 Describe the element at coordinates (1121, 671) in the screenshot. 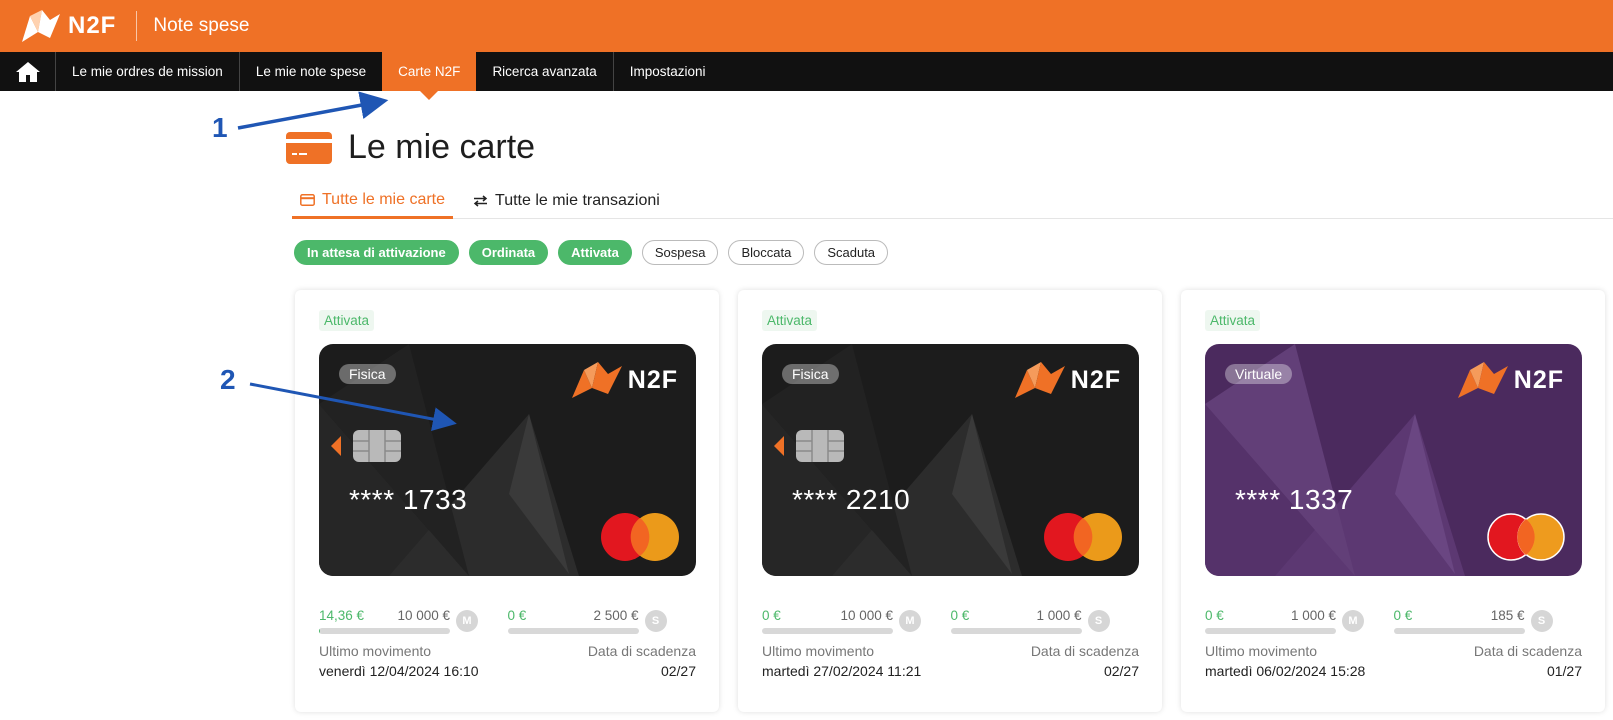

I see `expiry-value: 02/27` at that location.